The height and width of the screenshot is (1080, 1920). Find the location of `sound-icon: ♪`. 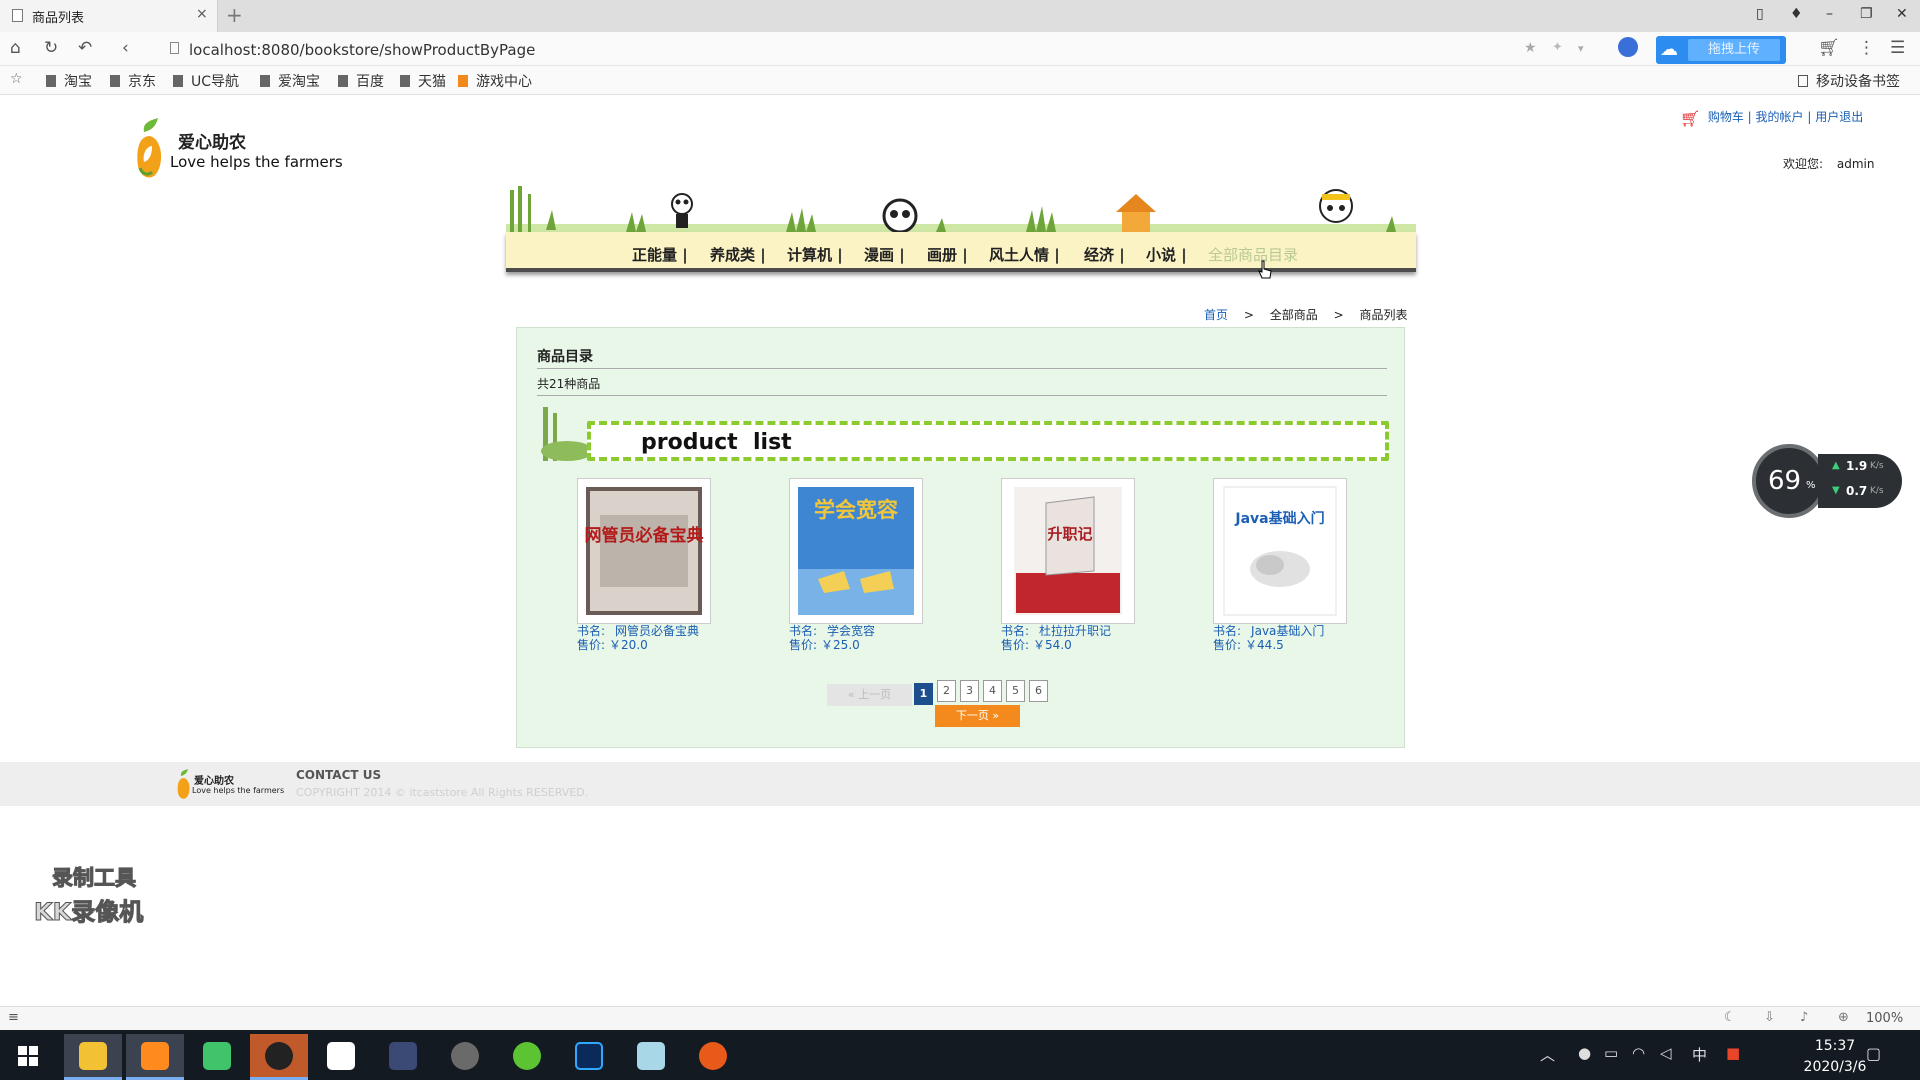

sound-icon: ♪ is located at coordinates (1804, 1017).